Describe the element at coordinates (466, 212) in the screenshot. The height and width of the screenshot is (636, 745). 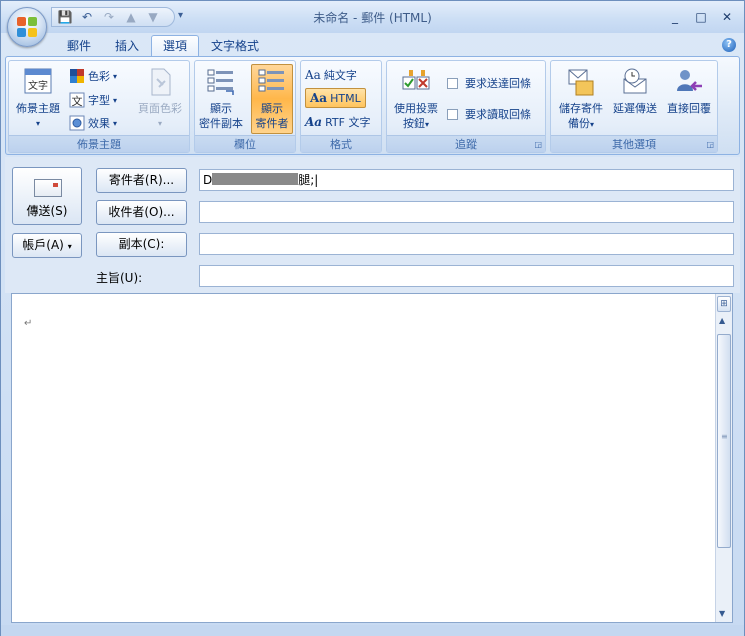
I see `to-field` at that location.